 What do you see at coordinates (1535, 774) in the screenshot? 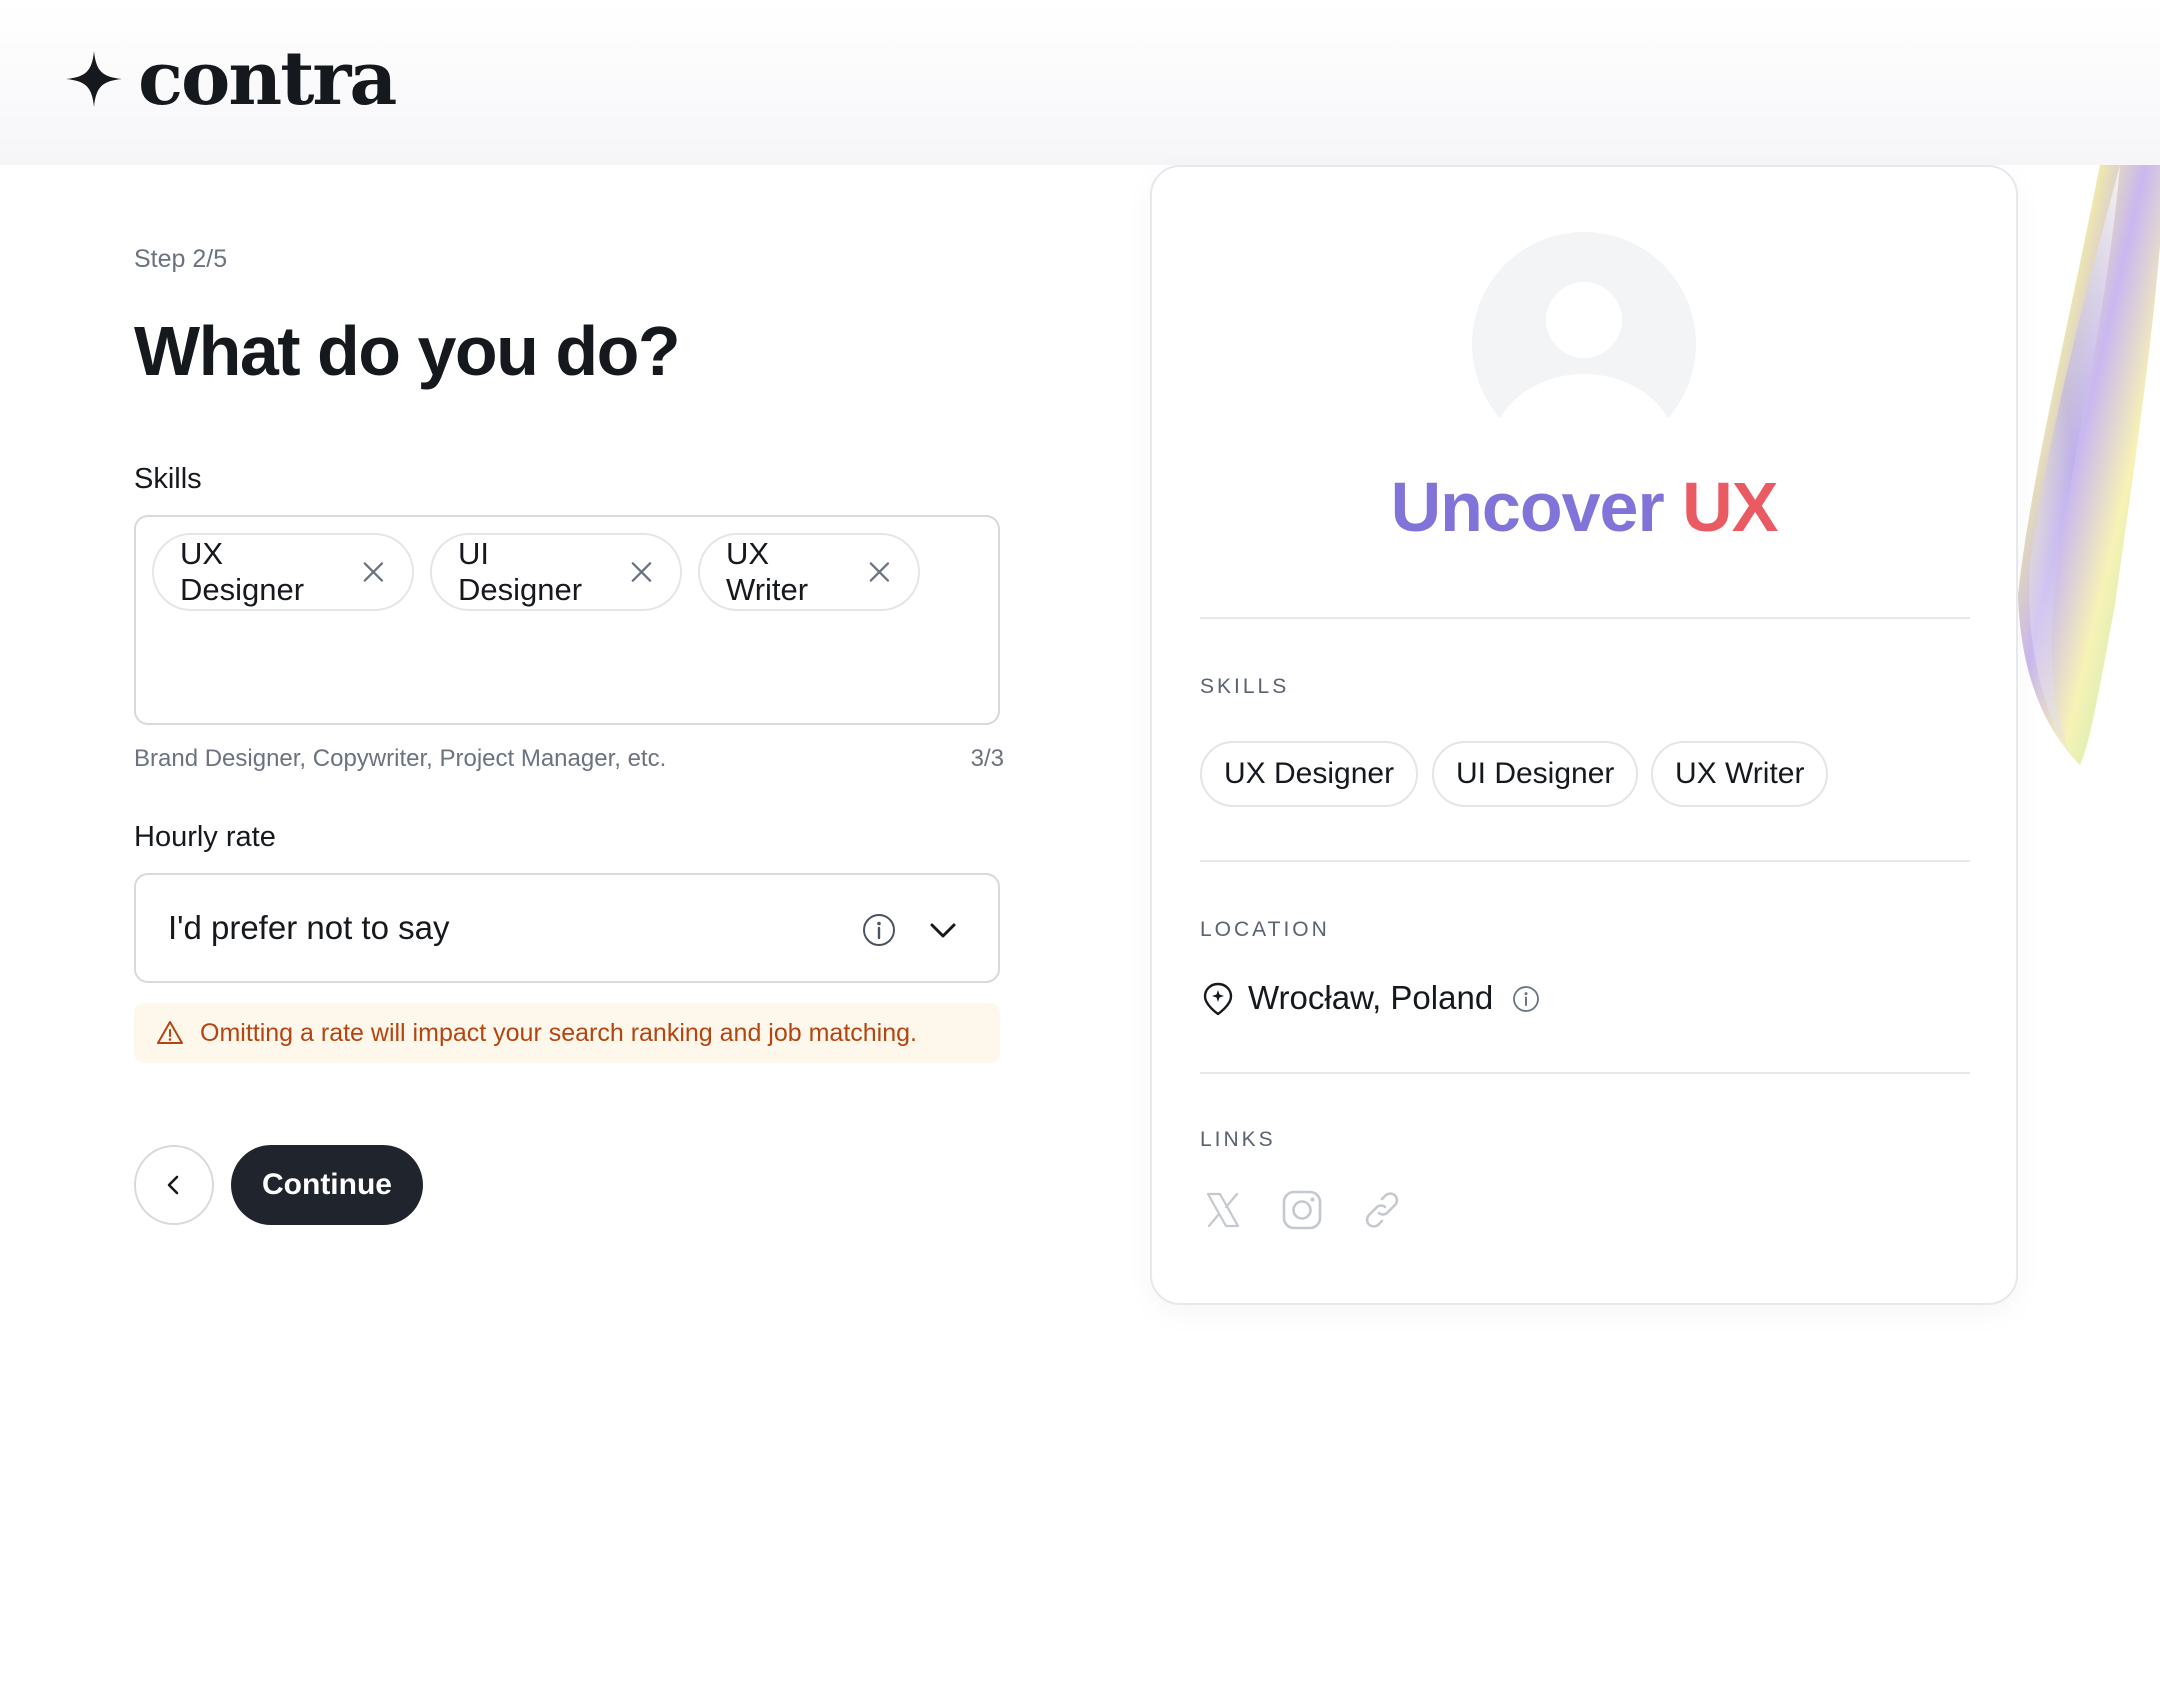
I see `profile-skill-chip: UI Designer` at bounding box center [1535, 774].